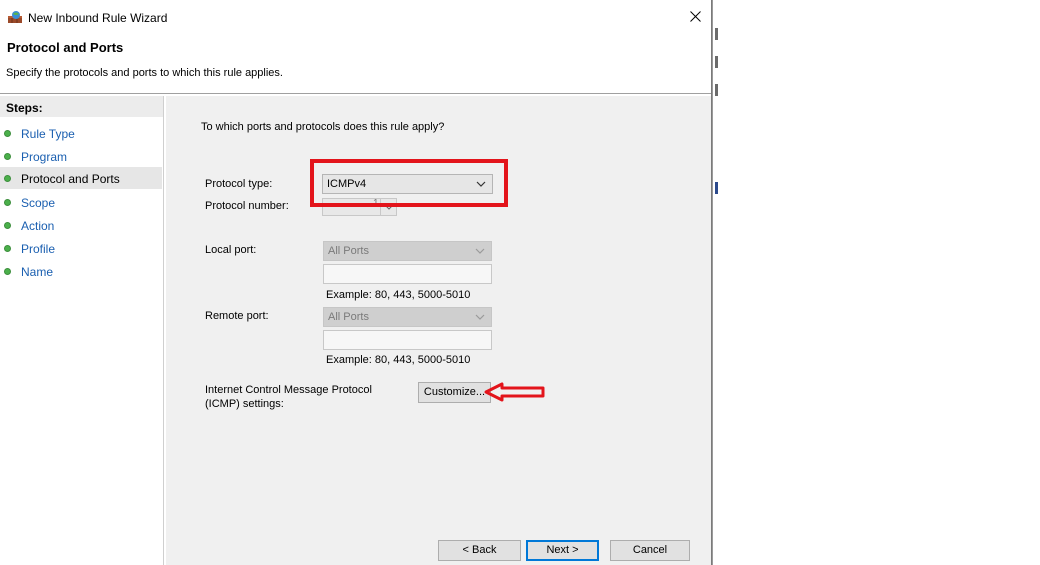  I want to click on remote-port-input, so click(407, 340).